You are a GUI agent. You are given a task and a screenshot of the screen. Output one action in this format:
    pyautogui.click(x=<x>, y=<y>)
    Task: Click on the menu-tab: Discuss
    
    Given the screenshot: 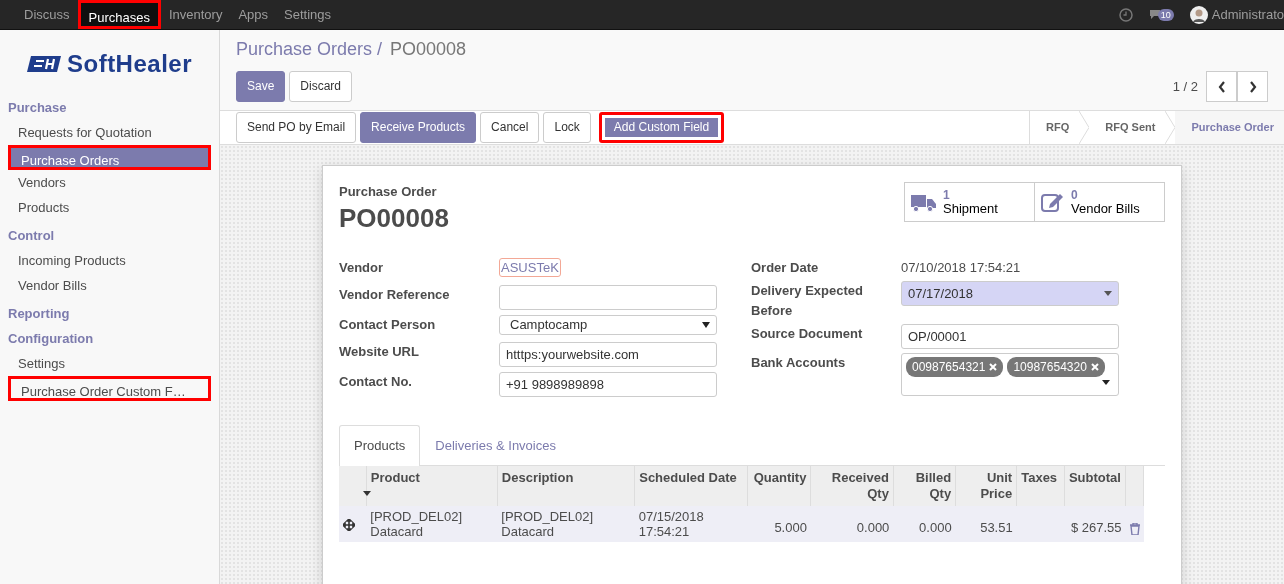 What is the action you would take?
    pyautogui.click(x=47, y=14)
    